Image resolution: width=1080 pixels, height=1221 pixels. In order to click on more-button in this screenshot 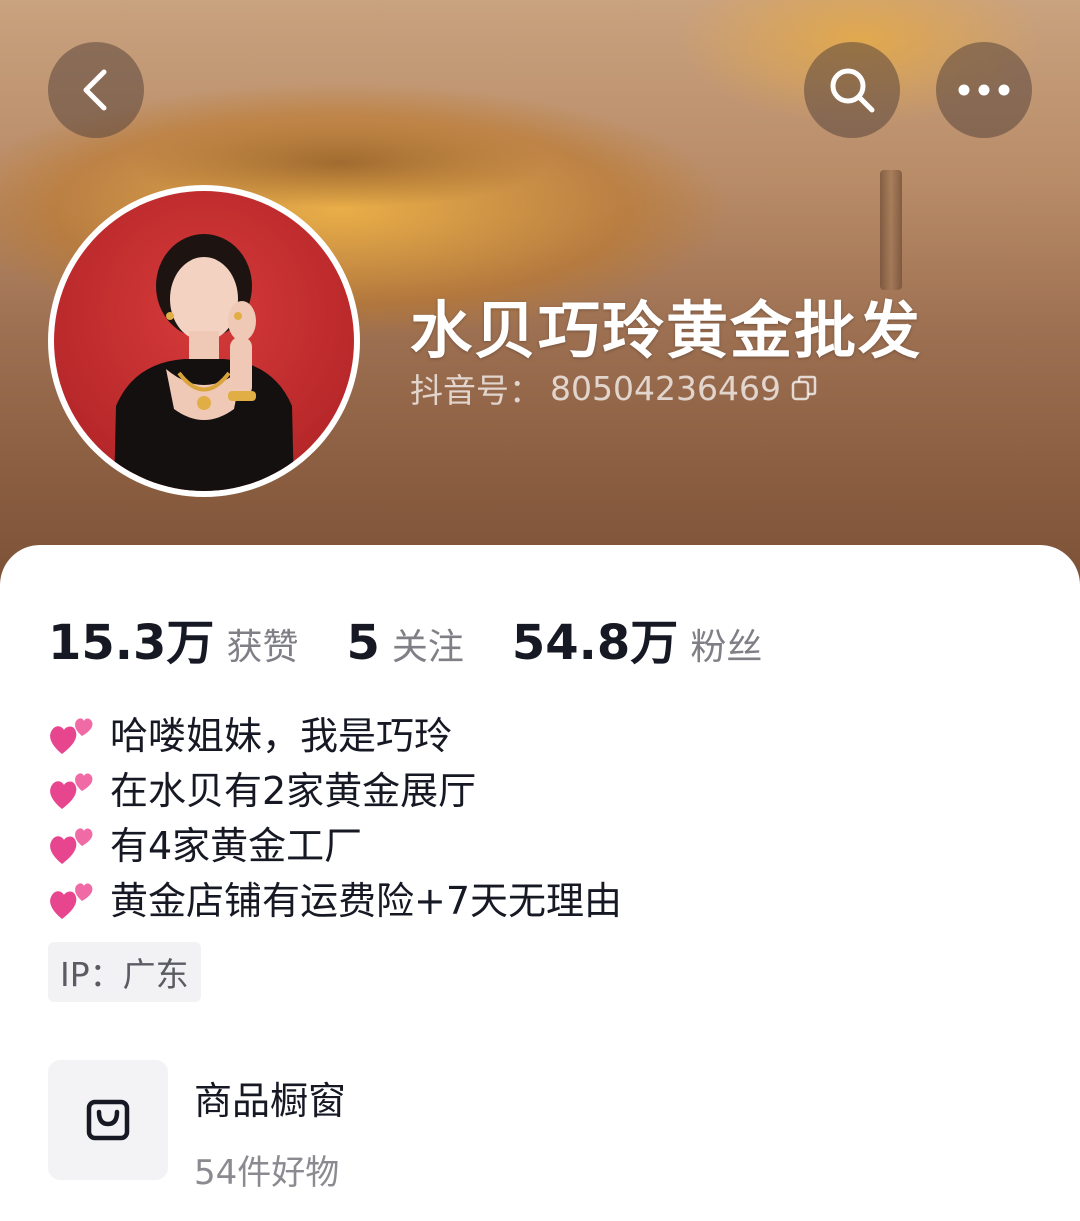, I will do `click(984, 90)`.